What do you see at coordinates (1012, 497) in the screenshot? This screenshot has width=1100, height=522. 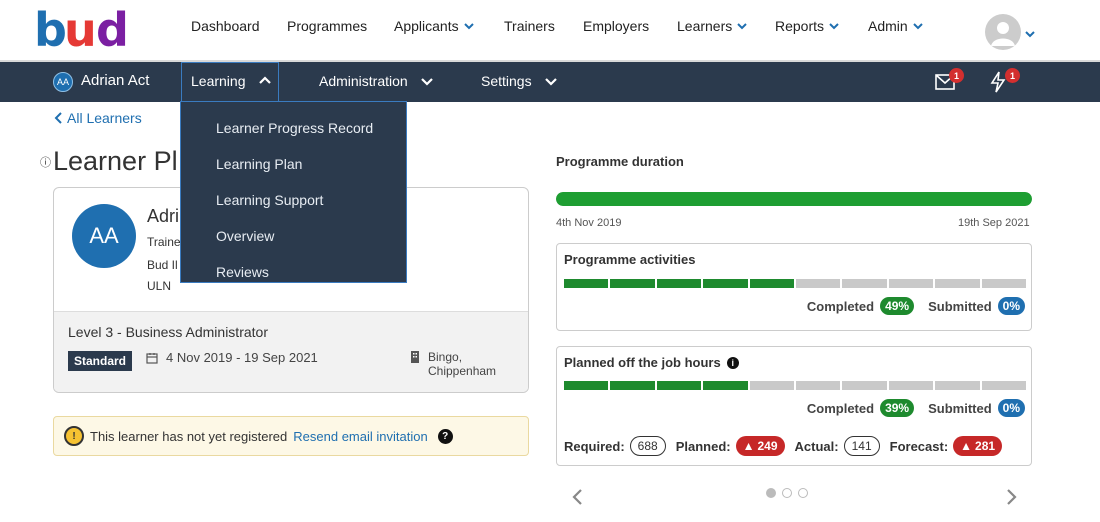 I see `carousel-next-chevron-icon` at bounding box center [1012, 497].